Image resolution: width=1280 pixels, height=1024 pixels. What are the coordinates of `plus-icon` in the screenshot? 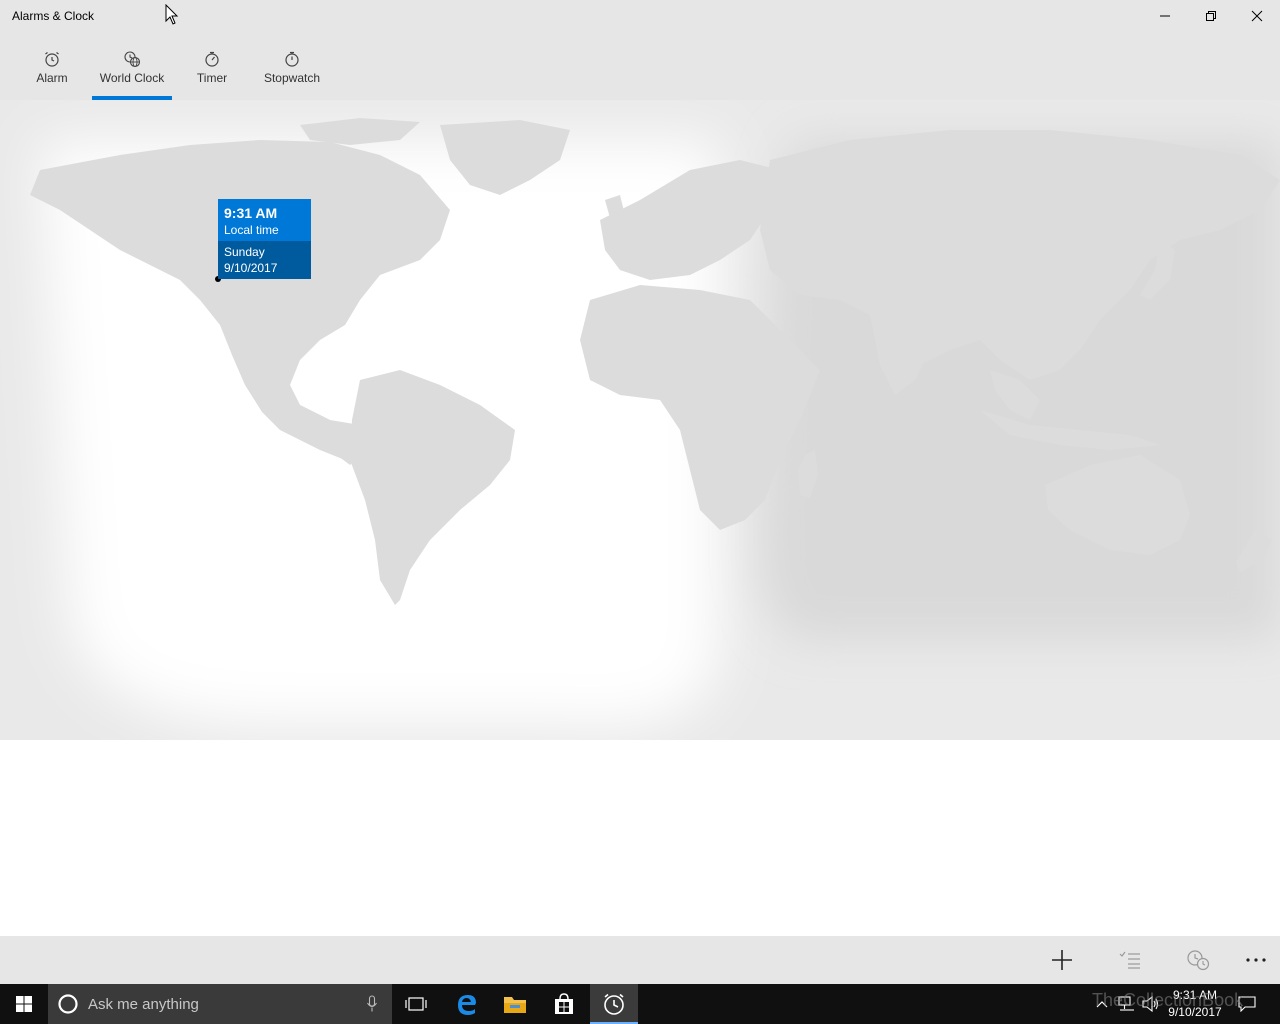 It's located at (1062, 960).